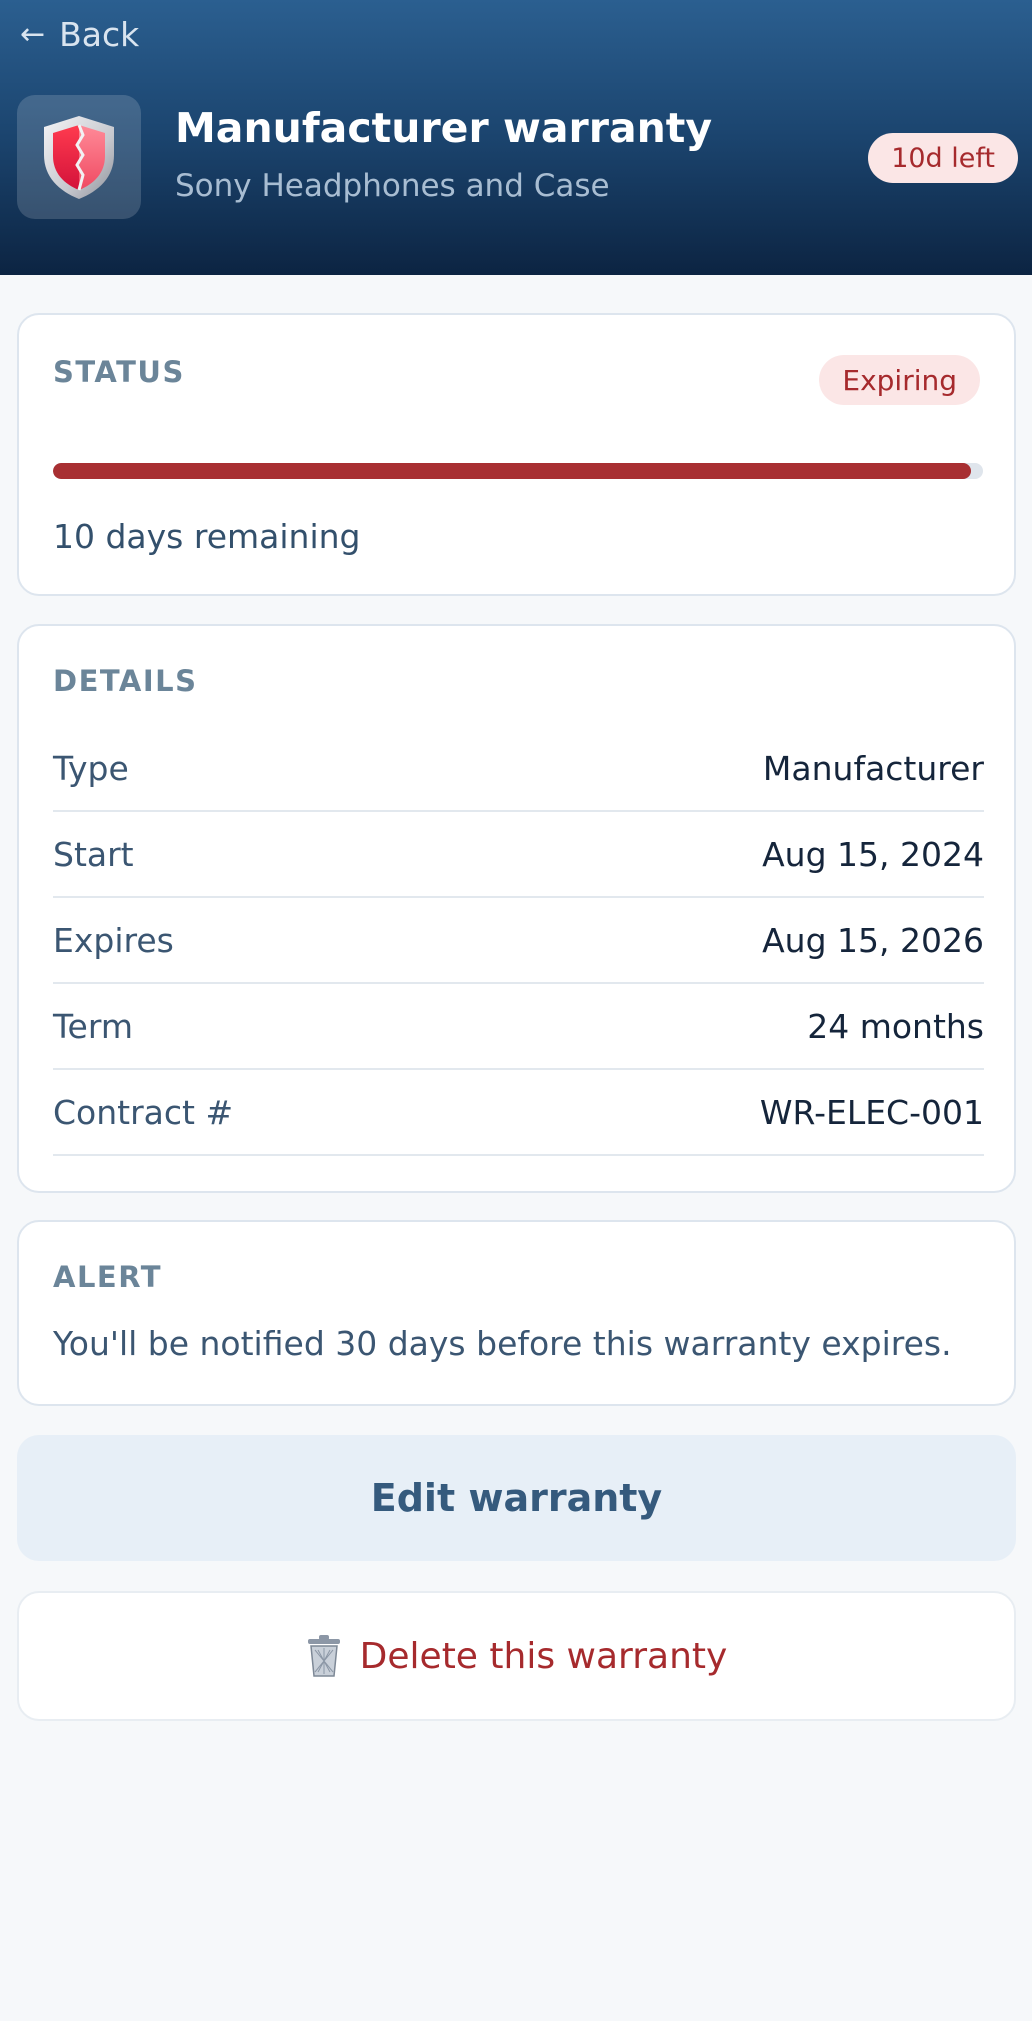 The image size is (1032, 2021). Describe the element at coordinates (125, 681) in the screenshot. I see `details-section-label: DETAILS` at that location.